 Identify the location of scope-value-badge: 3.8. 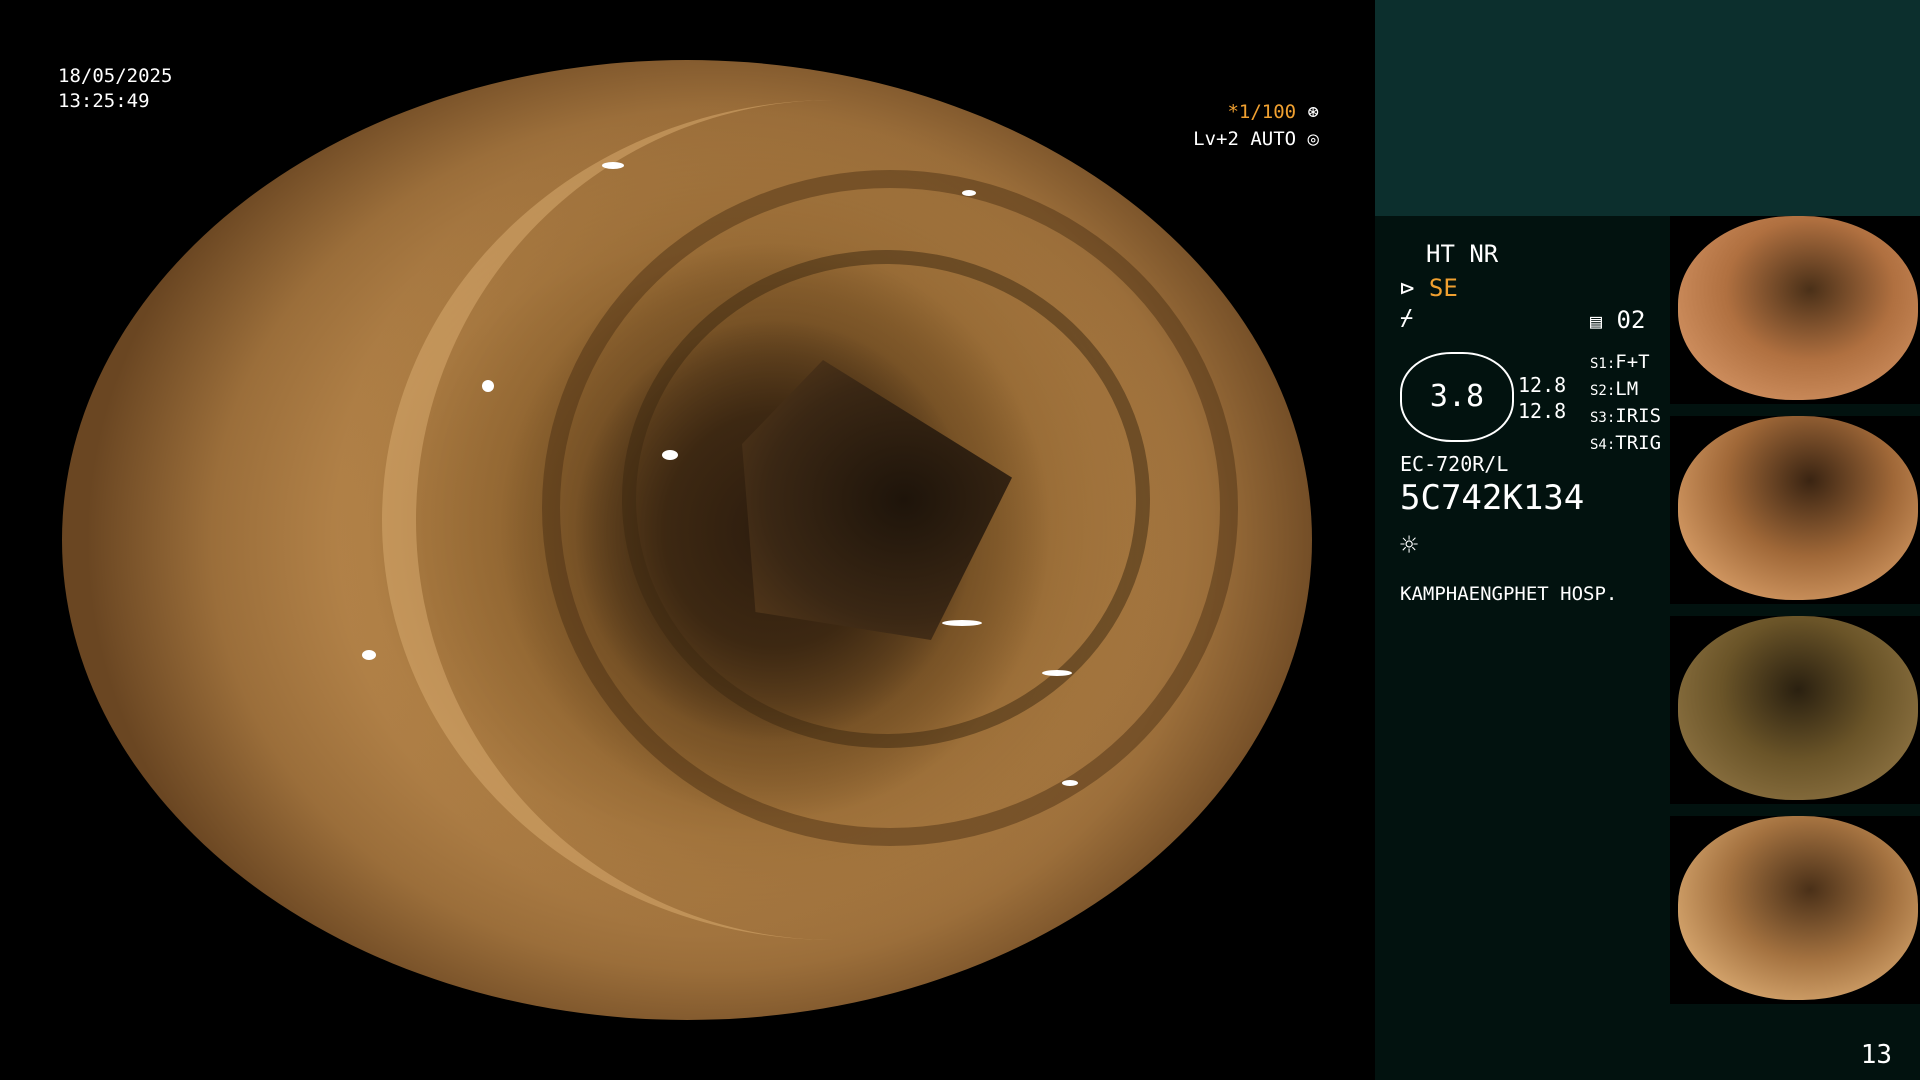
(1457, 397).